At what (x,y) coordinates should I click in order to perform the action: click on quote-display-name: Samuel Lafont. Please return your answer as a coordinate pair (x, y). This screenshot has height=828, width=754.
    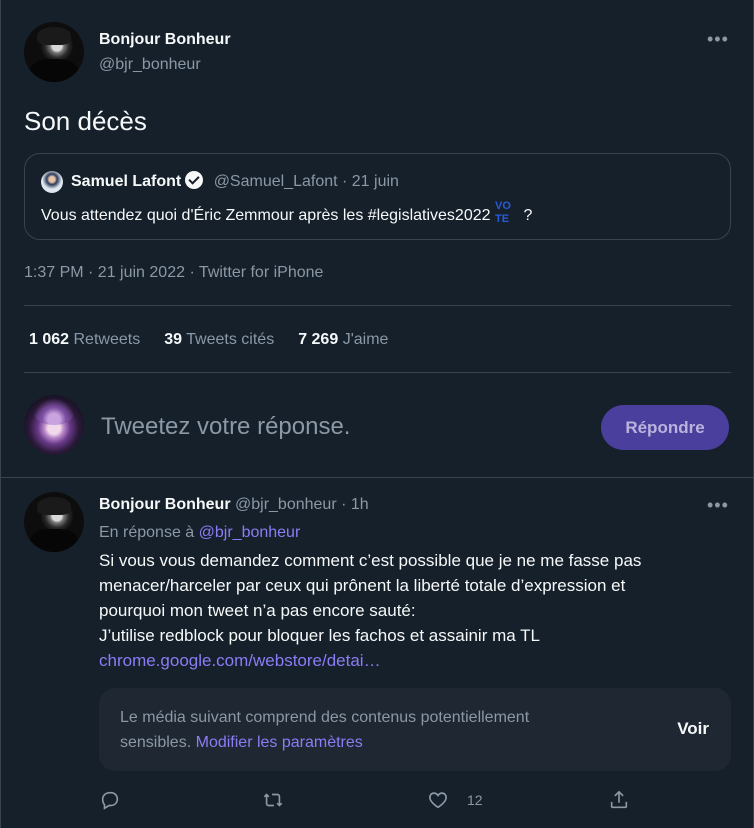
    Looking at the image, I should click on (126, 181).